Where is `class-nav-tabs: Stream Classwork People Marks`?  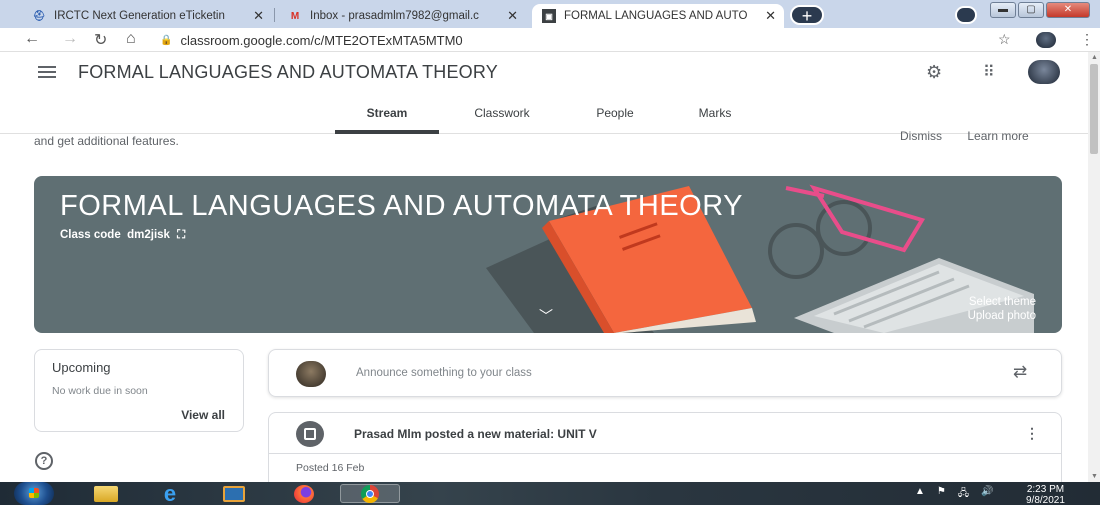 class-nav-tabs: Stream Classwork People Marks is located at coordinates (550, 120).